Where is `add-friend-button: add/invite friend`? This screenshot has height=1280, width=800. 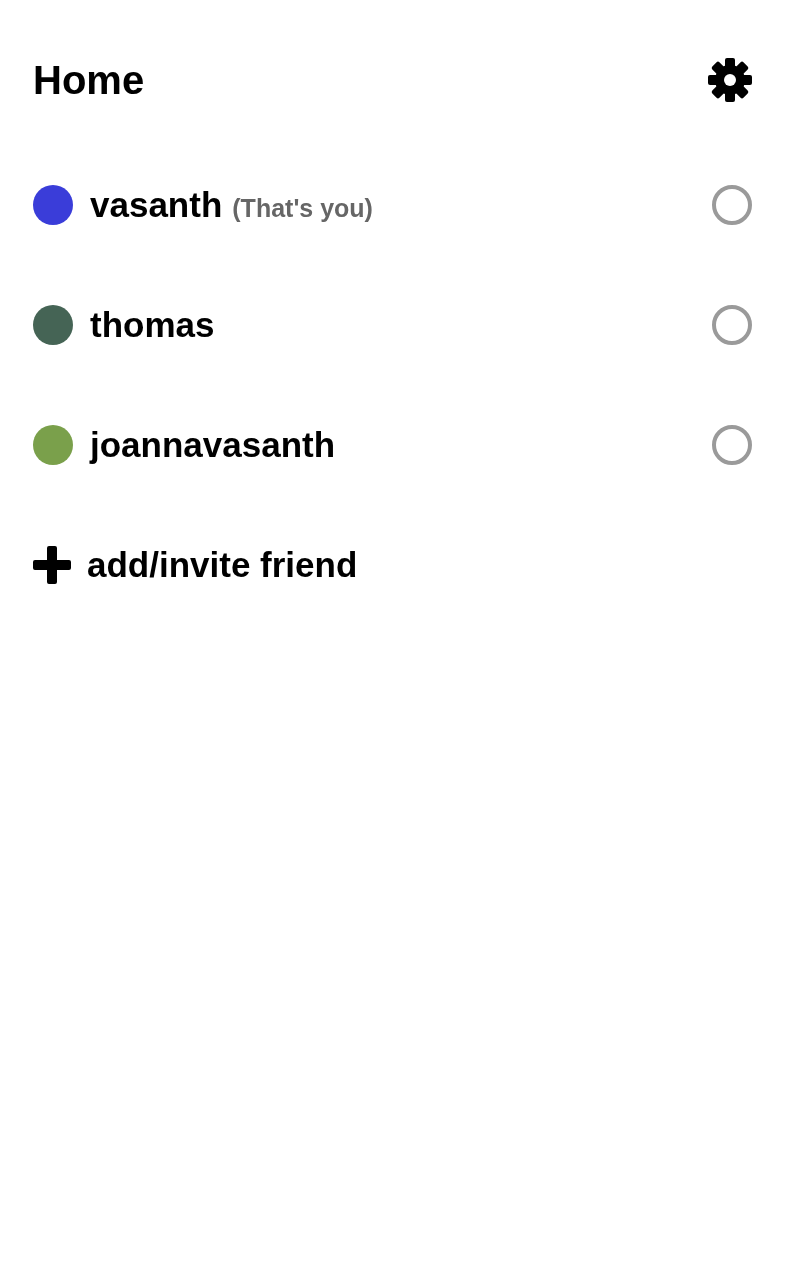 add-friend-button: add/invite friend is located at coordinates (195, 565).